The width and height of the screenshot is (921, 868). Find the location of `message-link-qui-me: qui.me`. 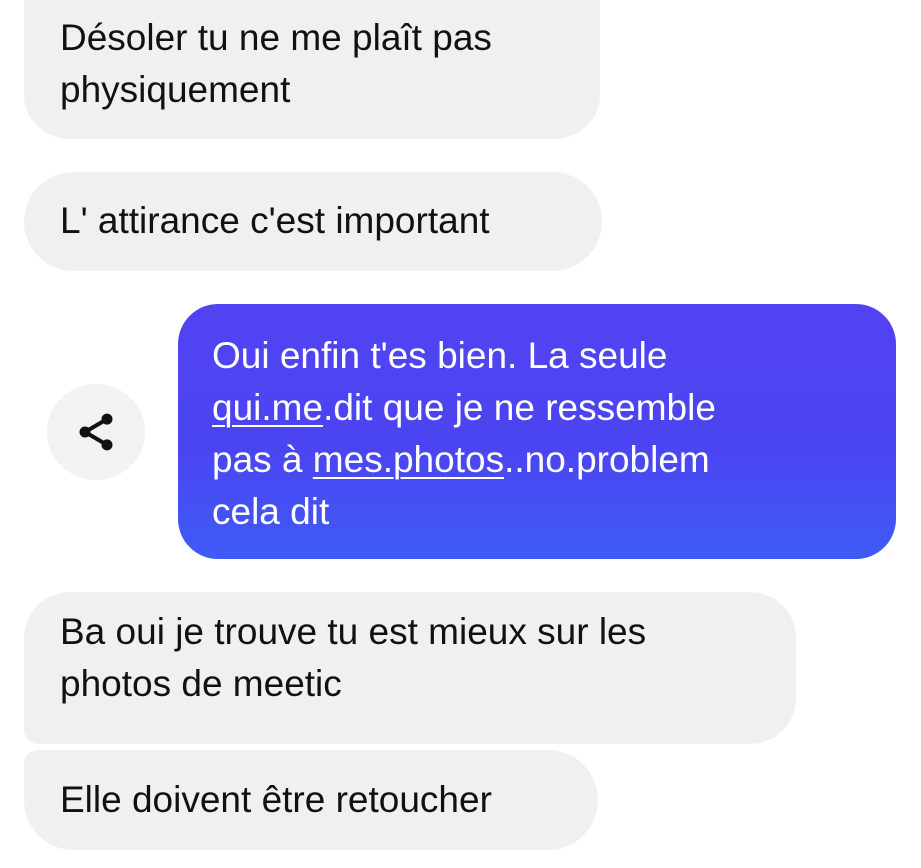

message-link-qui-me: qui.me is located at coordinates (267, 407).